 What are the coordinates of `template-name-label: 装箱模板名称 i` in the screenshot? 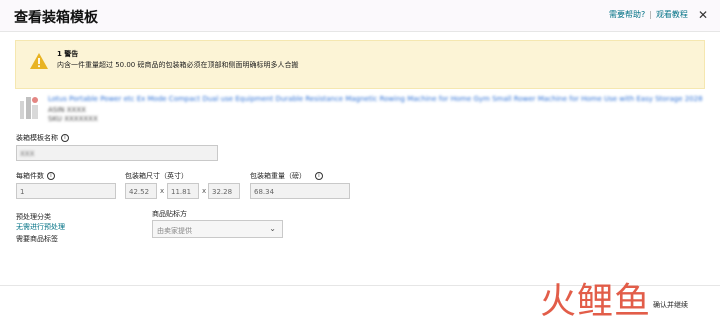 It's located at (42, 138).